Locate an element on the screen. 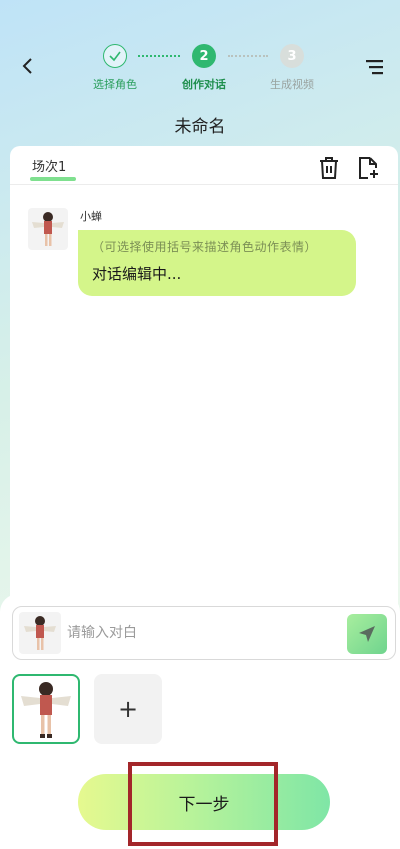 The image size is (400, 849). top-bar: 选择角色 2 创作对话 3 生成视频 is located at coordinates (200, 50).